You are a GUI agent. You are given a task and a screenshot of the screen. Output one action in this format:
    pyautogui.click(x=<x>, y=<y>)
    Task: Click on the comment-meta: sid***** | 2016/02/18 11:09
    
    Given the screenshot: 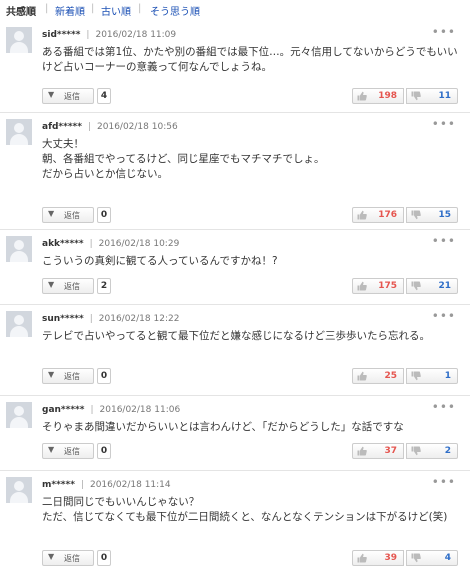 What is the action you would take?
    pyautogui.click(x=109, y=35)
    